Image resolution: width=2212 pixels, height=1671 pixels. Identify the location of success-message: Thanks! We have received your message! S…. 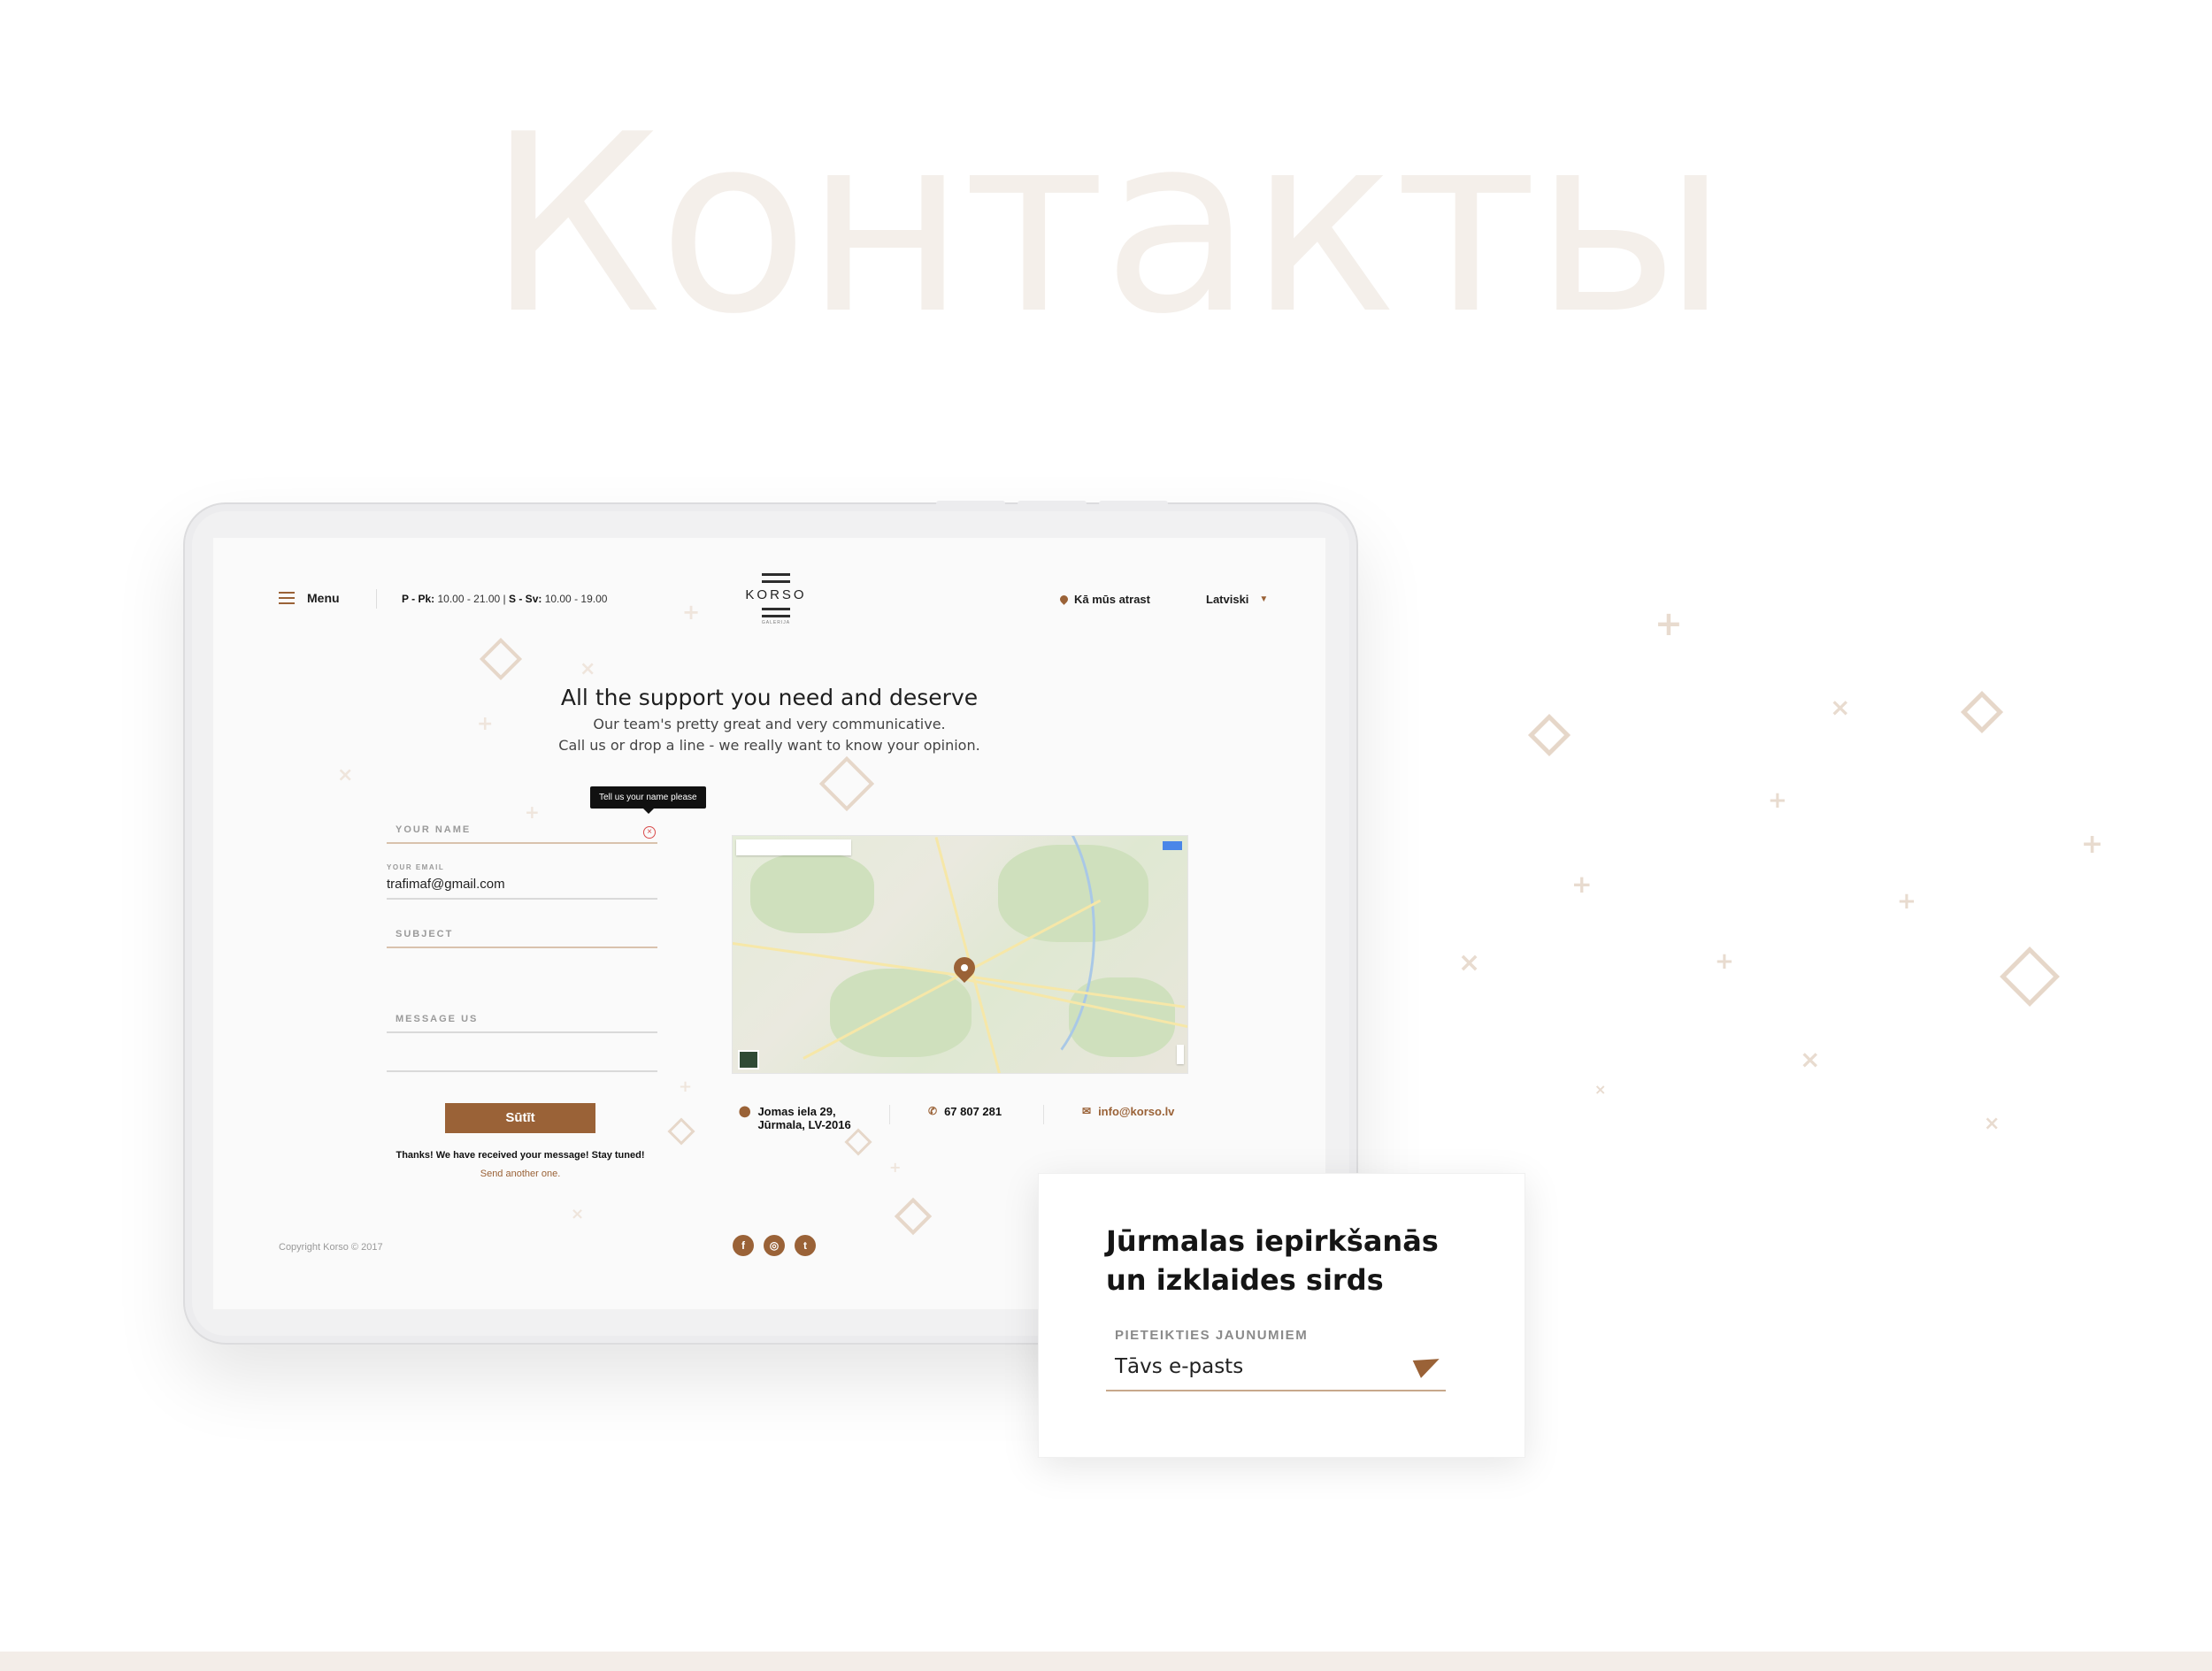
(521, 1155).